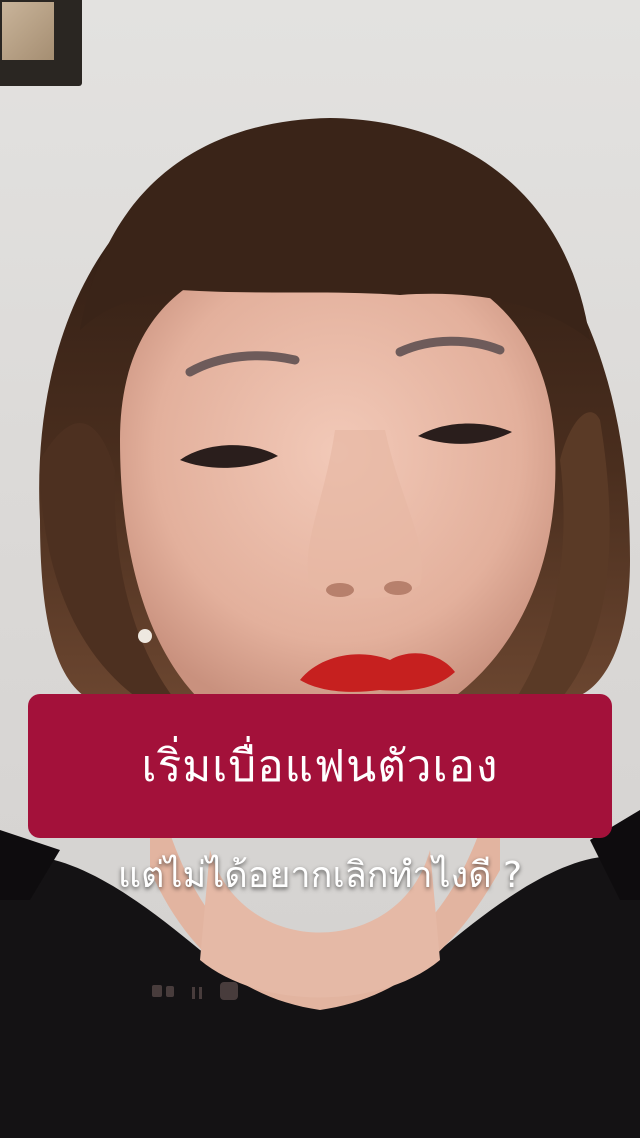 This screenshot has width=640, height=1138. I want to click on left-nostril, so click(340, 590).